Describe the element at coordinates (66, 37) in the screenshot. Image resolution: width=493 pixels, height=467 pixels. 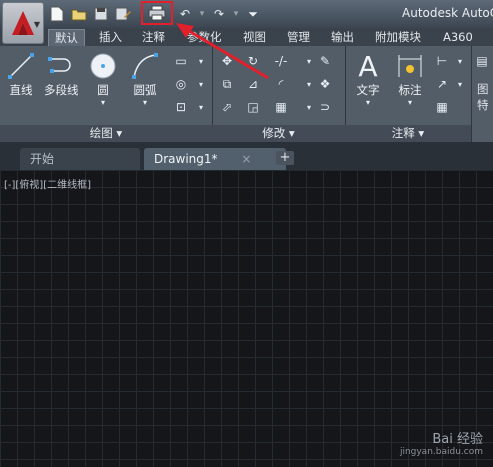
I see `tab-default: 默认` at that location.